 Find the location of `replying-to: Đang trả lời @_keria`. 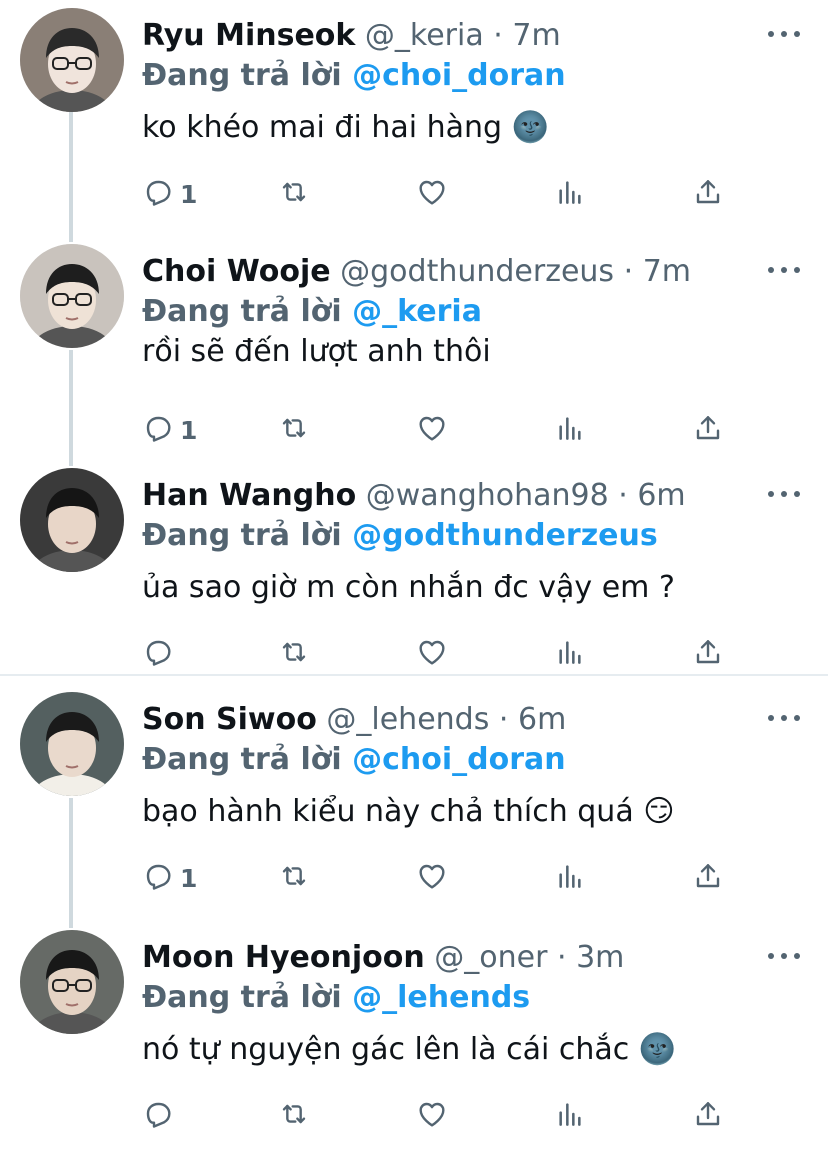

replying-to: Đang trả lời @_keria is located at coordinates (312, 312).